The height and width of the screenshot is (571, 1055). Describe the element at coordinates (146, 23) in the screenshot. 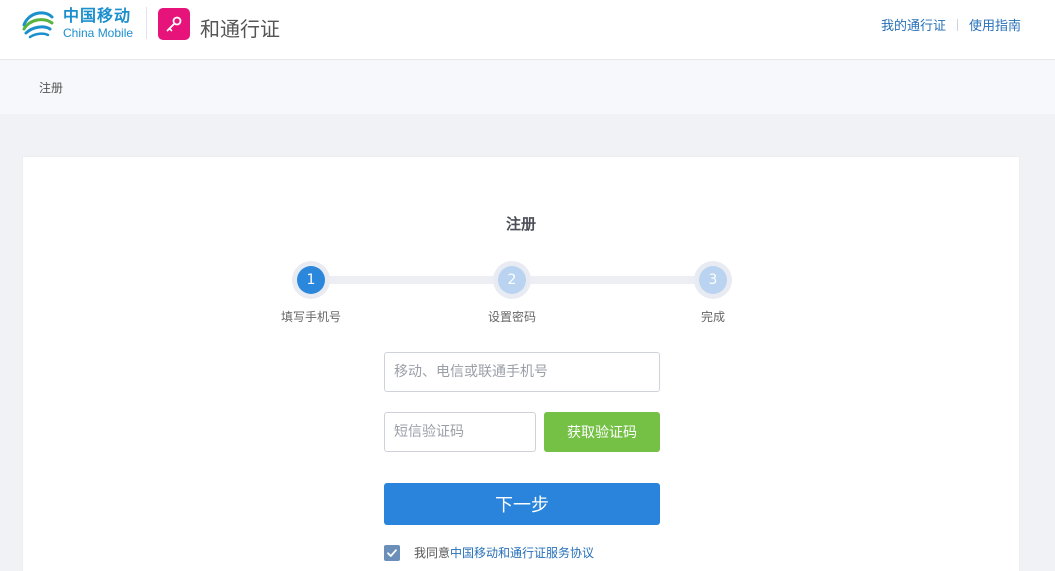

I see `header-divider` at that location.